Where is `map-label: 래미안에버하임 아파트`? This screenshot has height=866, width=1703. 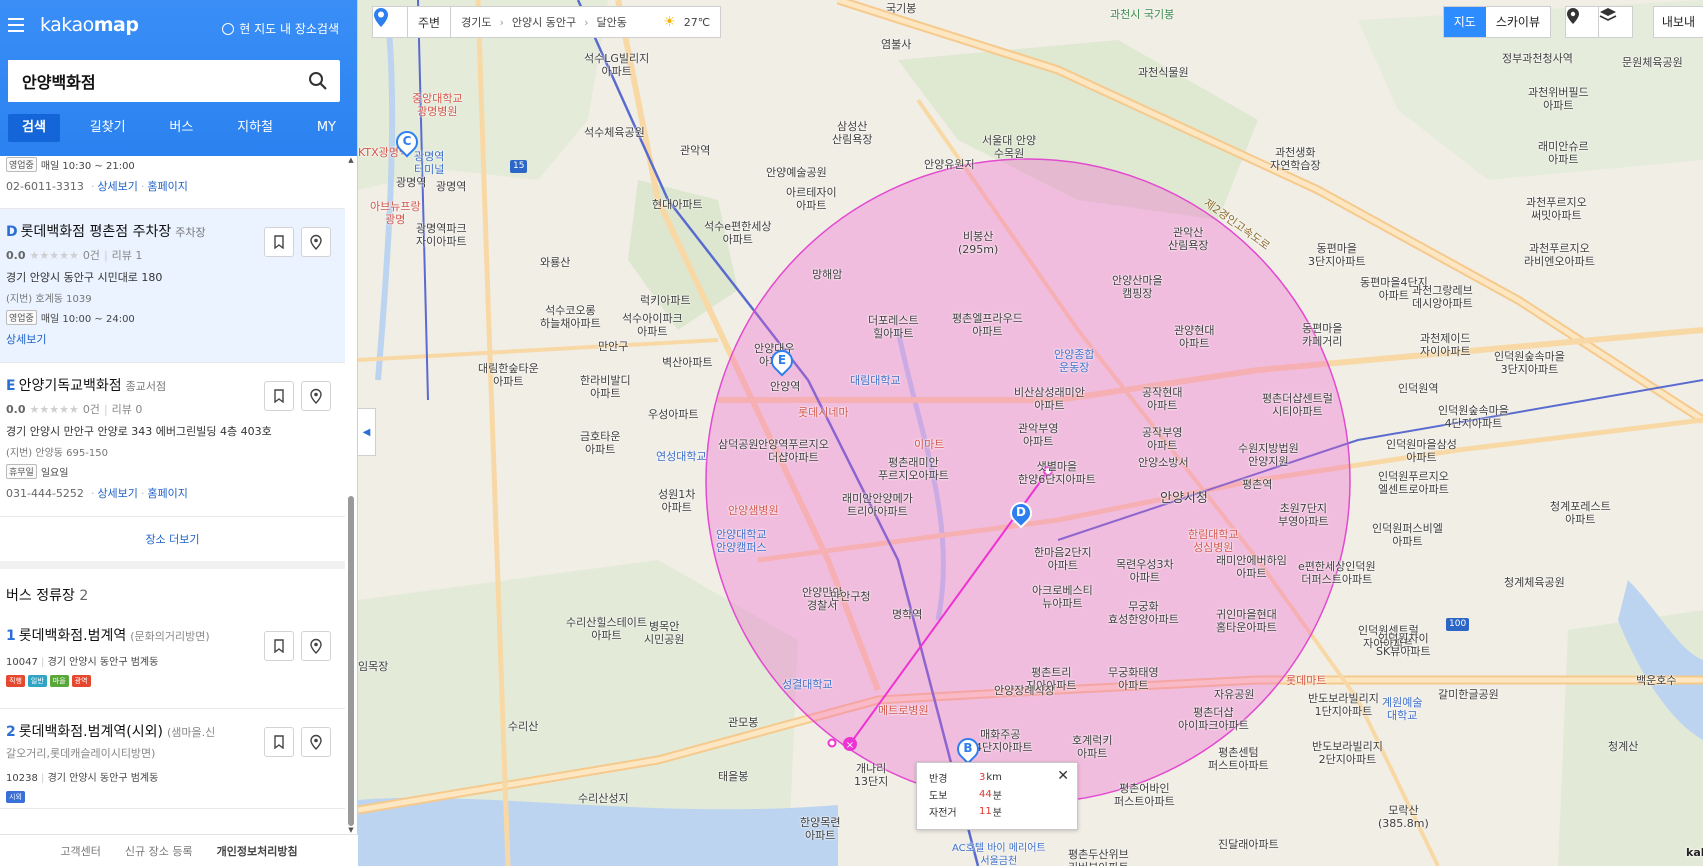
map-label: 래미안에버하임 아파트 is located at coordinates (1251, 567).